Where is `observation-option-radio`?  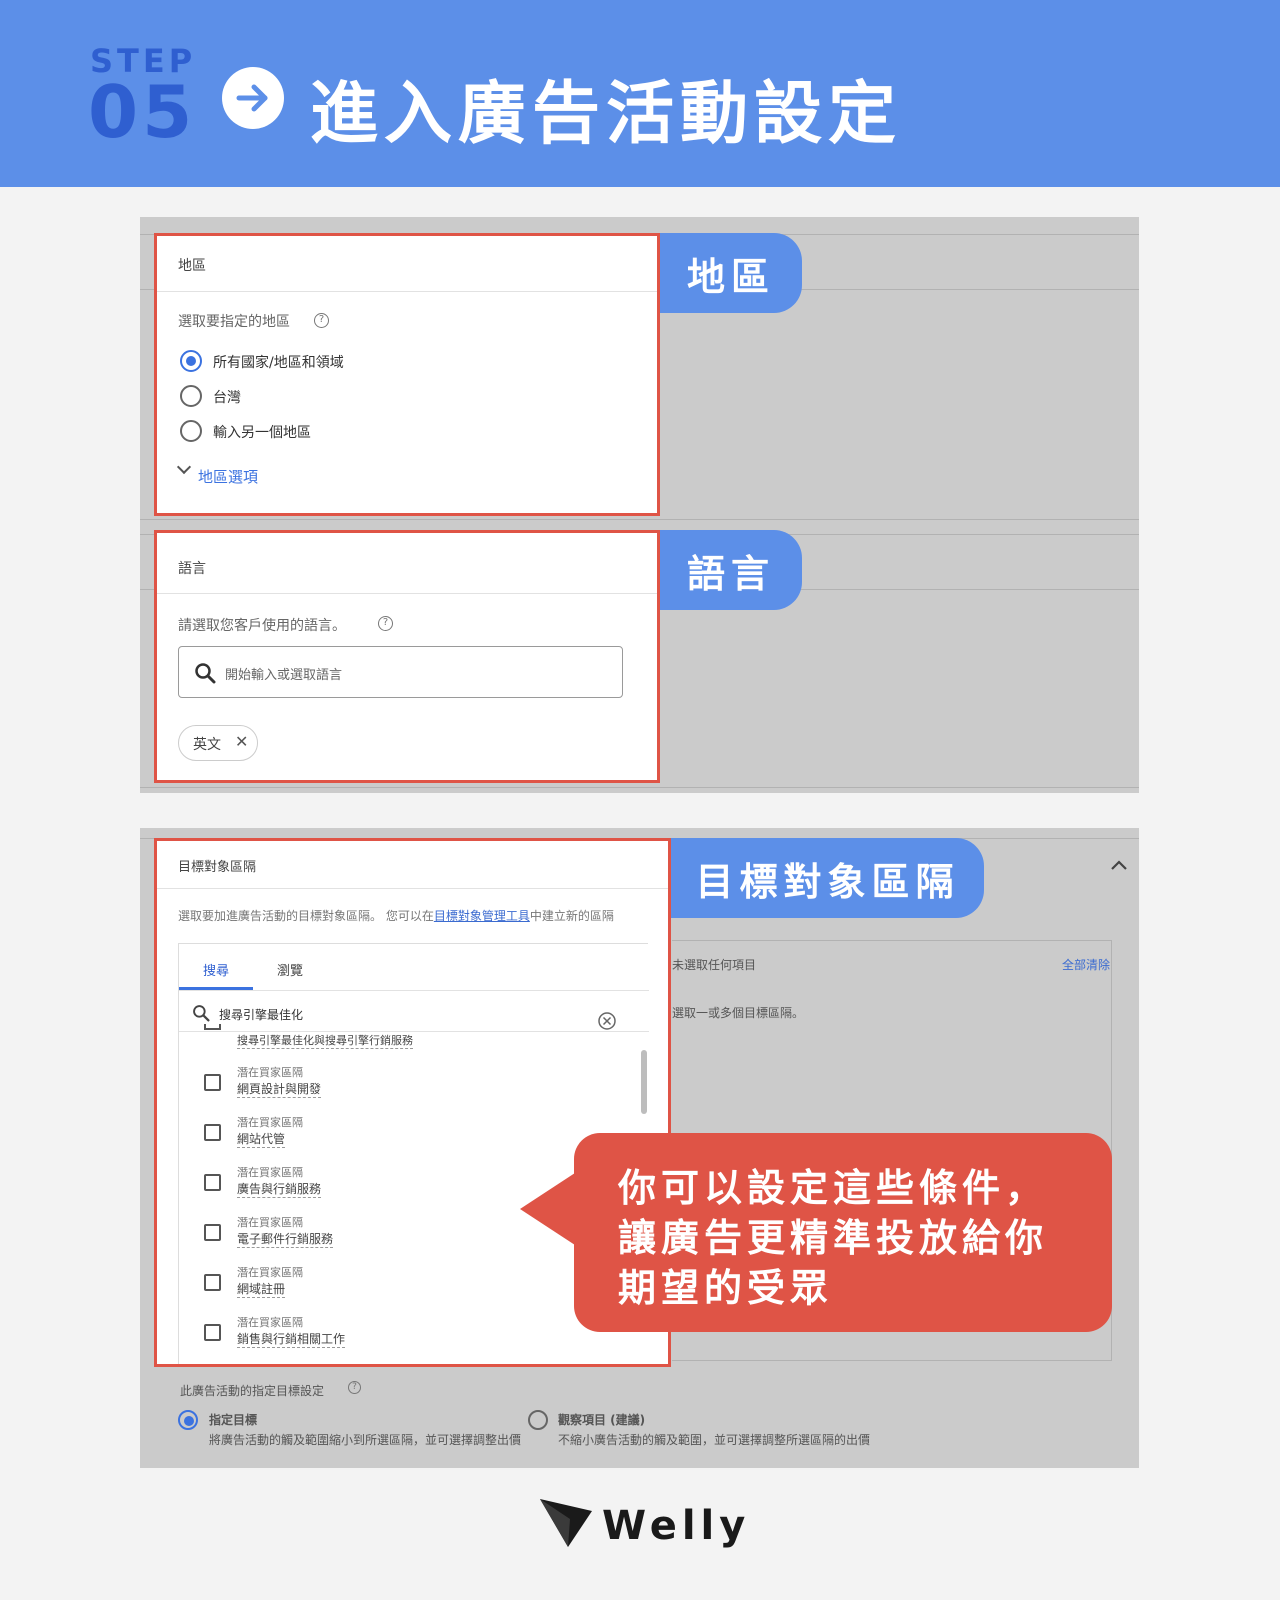 observation-option-radio is located at coordinates (538, 1420).